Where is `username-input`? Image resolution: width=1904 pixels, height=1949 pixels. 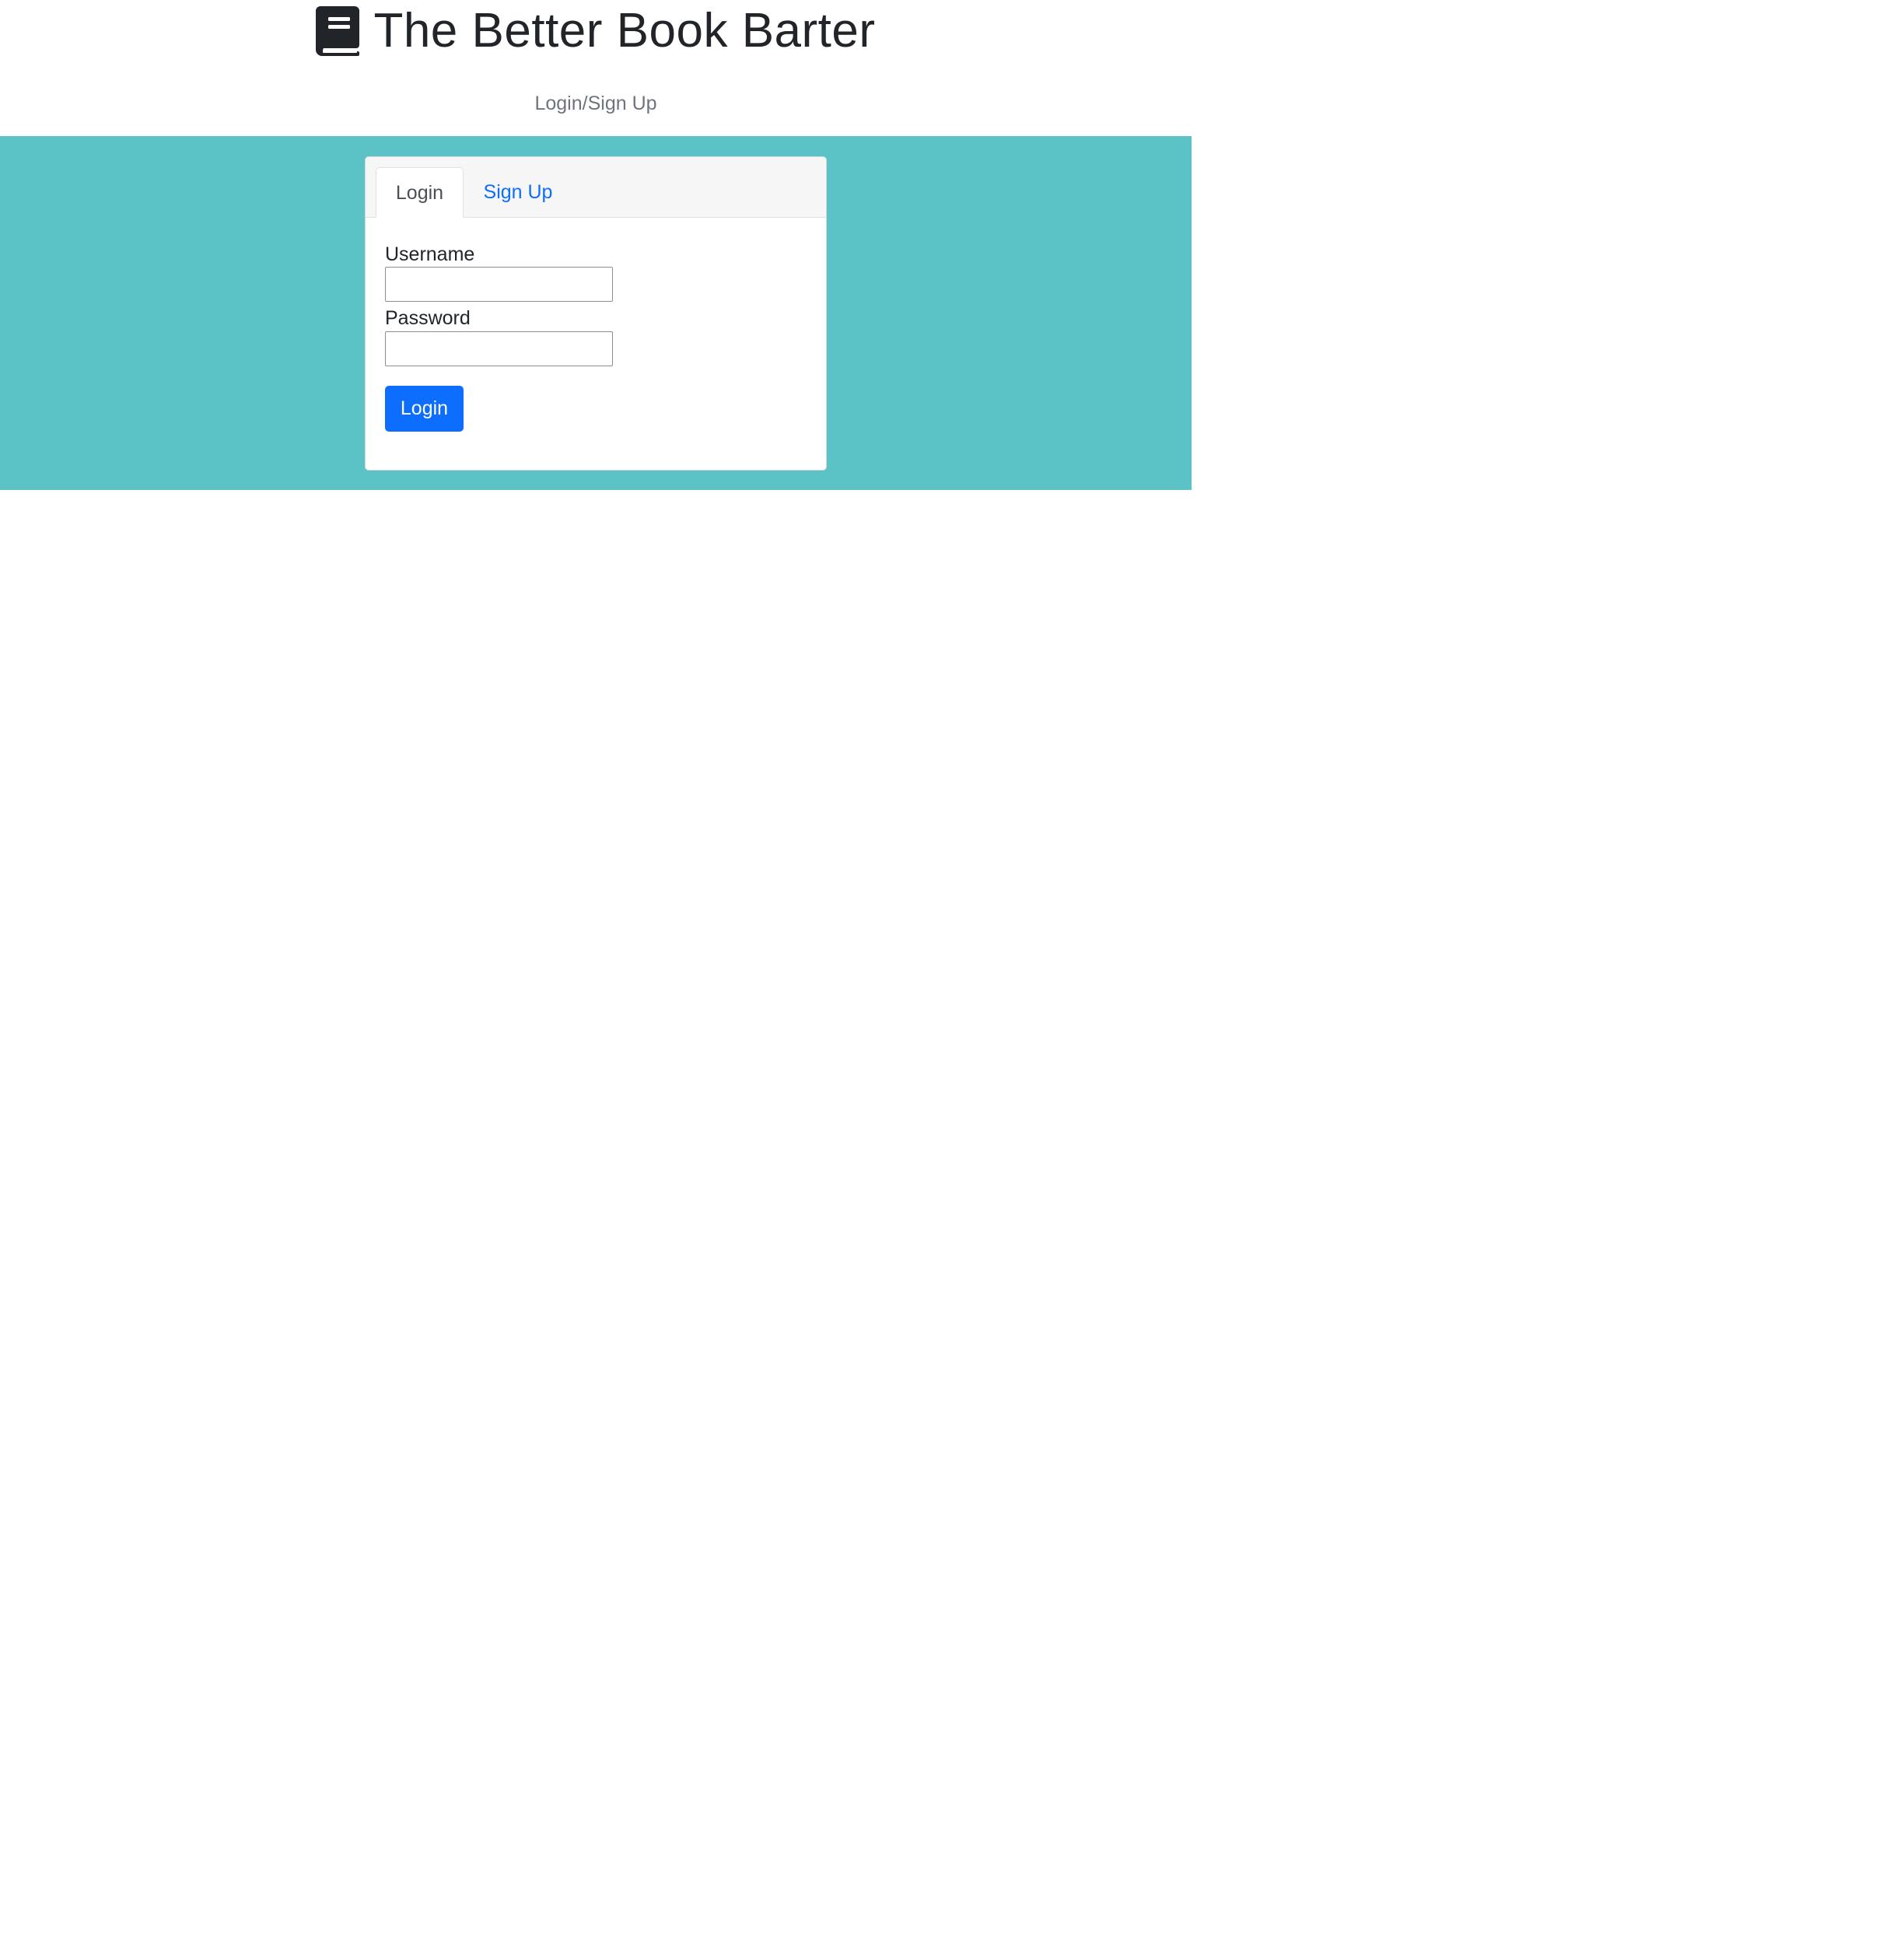
username-input is located at coordinates (499, 285).